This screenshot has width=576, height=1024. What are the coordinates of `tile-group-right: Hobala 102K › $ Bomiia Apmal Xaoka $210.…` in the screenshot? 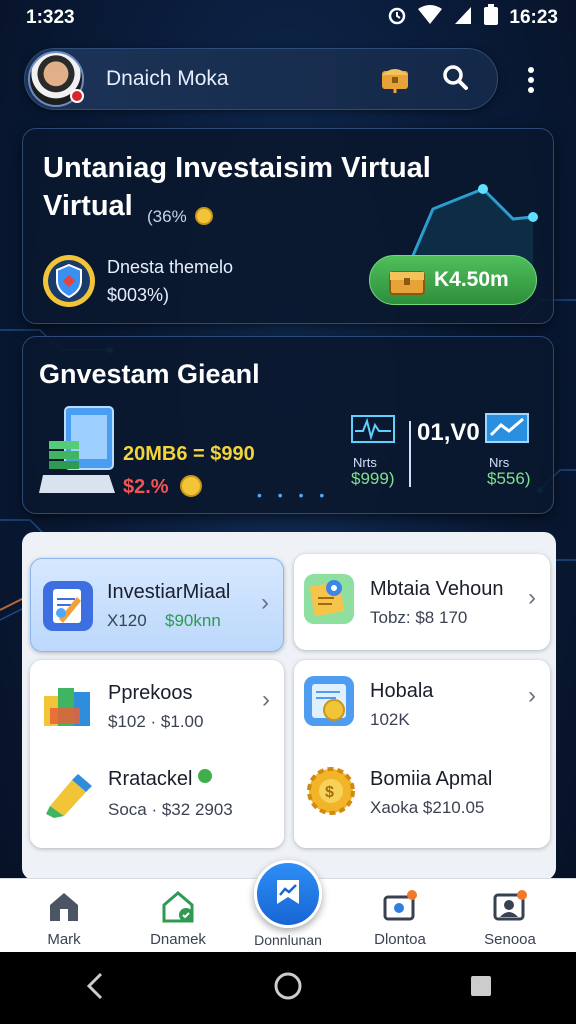 It's located at (422, 754).